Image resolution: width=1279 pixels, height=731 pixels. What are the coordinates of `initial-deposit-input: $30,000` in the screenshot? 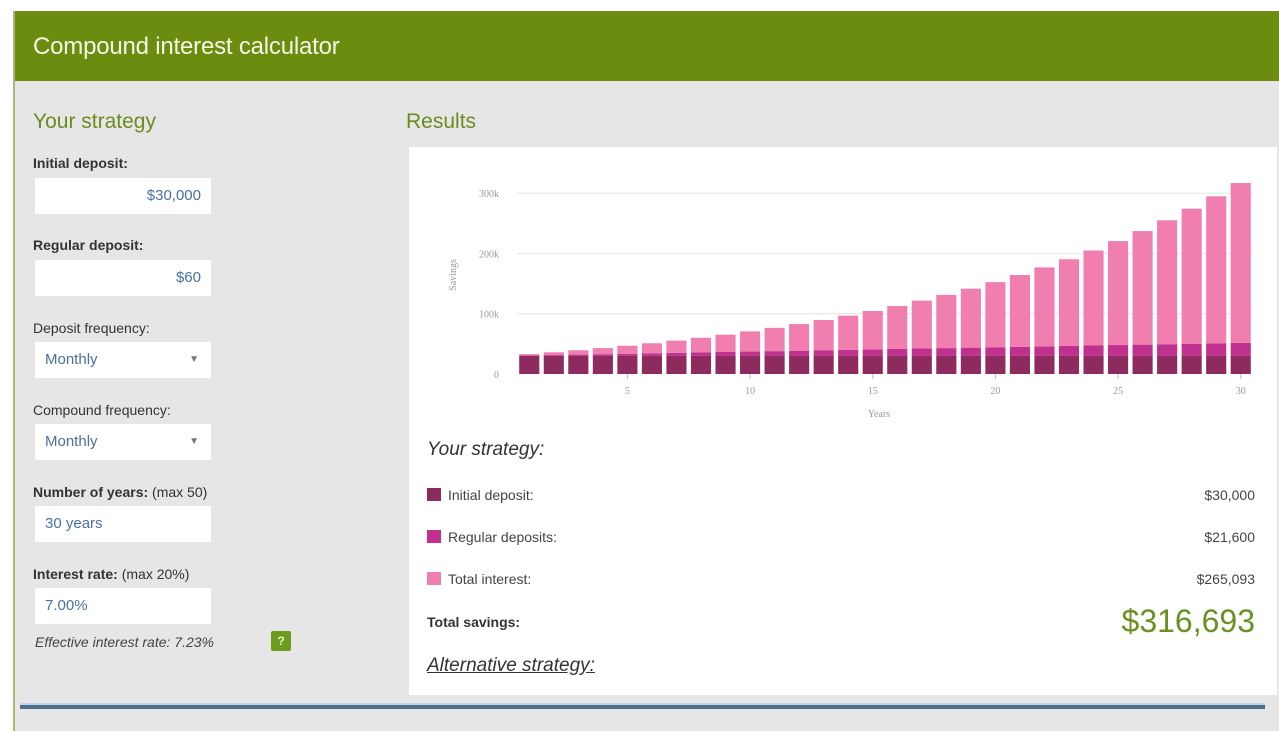 It's located at (123, 196).